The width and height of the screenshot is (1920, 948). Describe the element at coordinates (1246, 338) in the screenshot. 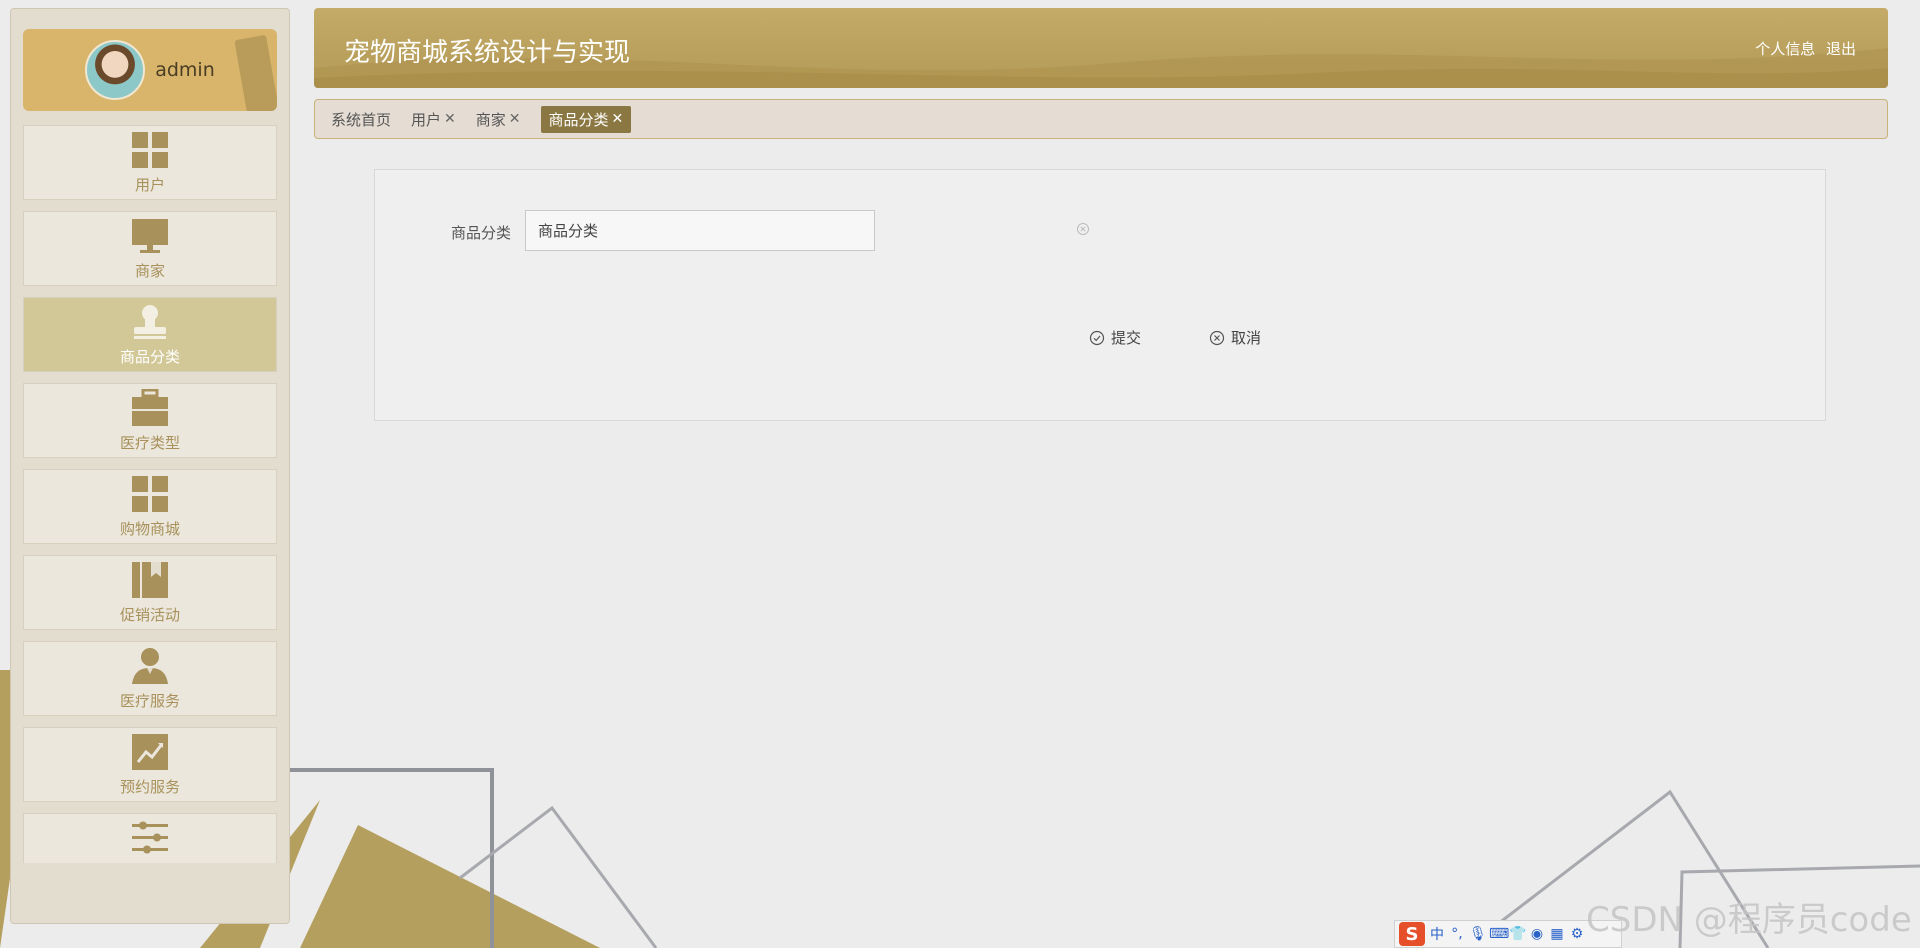

I see `cancel-label: 取消` at that location.